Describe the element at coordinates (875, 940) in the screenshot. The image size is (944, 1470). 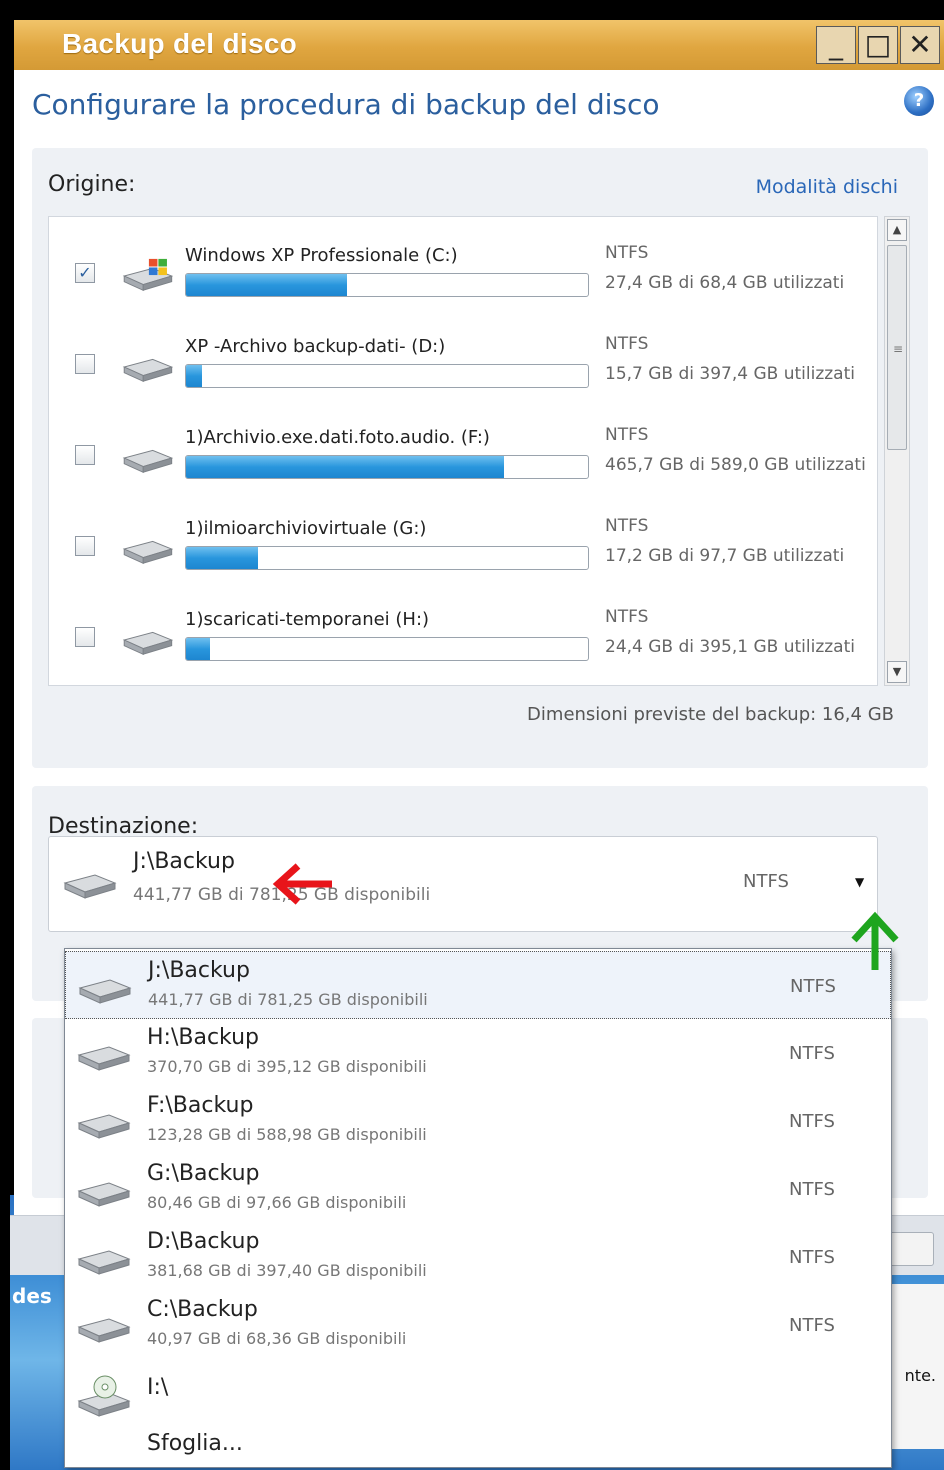
I see `green-annotation-arrow-icon` at that location.